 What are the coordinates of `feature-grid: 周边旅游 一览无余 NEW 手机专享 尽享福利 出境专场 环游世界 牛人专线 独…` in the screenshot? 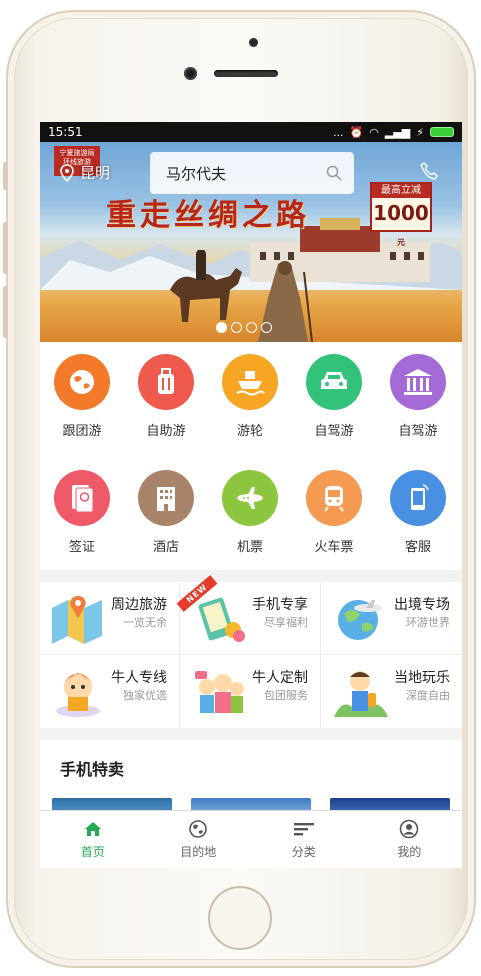 It's located at (251, 651).